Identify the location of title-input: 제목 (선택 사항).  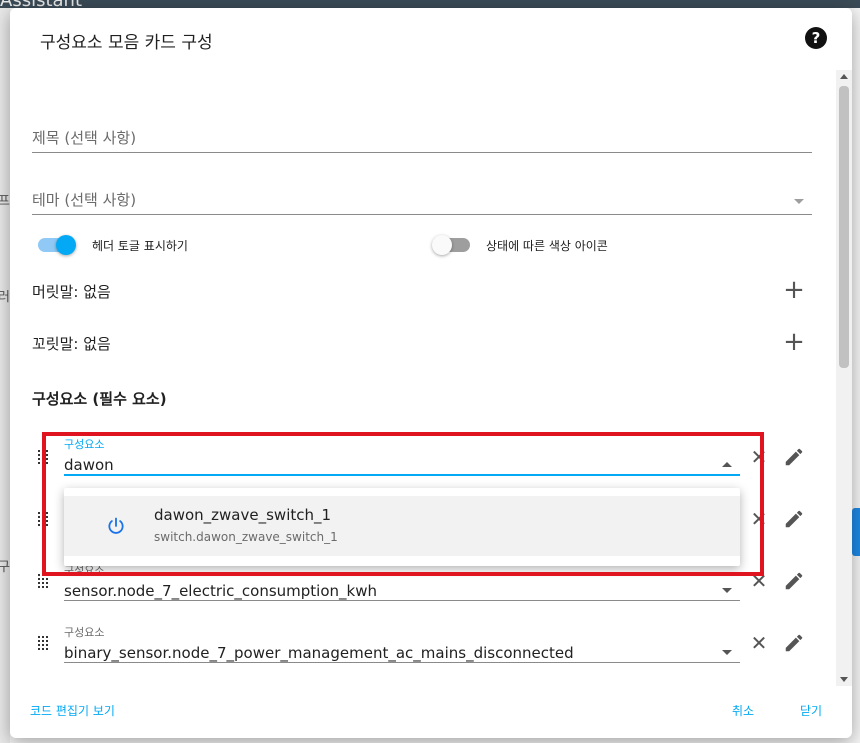
(422, 132).